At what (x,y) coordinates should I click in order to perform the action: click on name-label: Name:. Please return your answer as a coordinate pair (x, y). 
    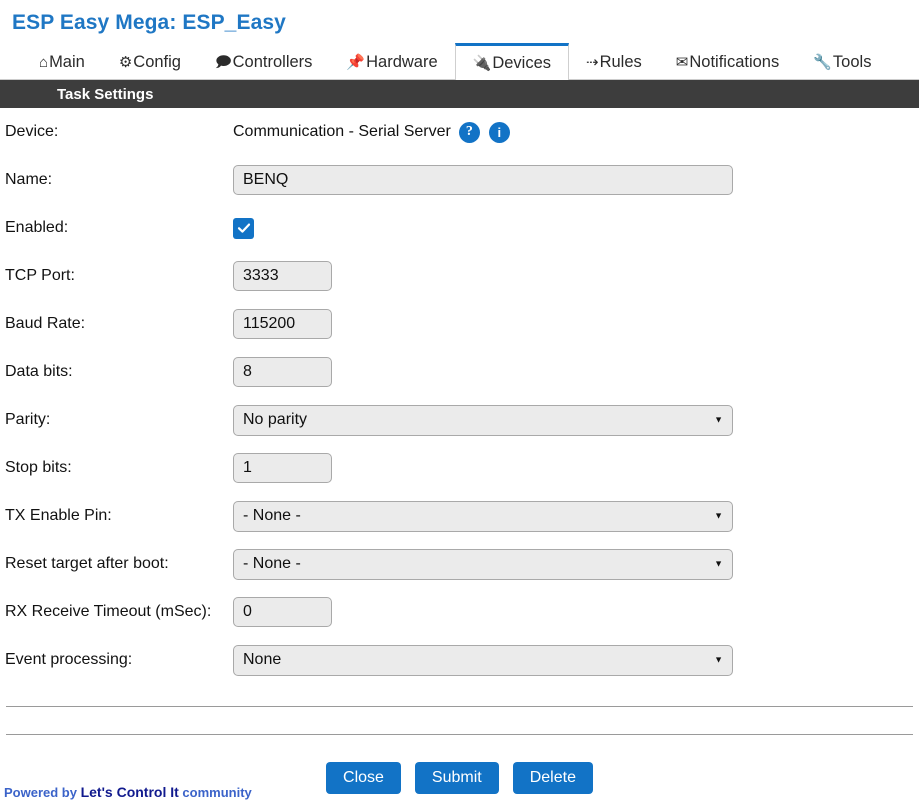
    Looking at the image, I should click on (29, 179).